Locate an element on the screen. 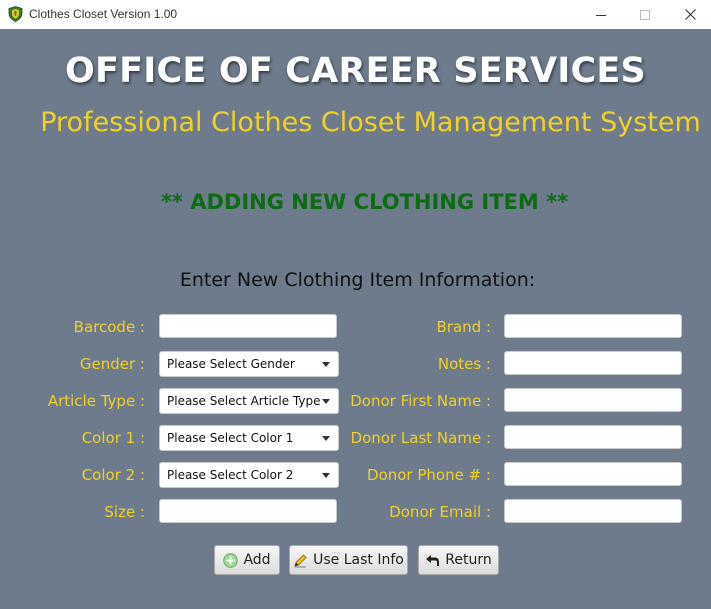 This screenshot has height=609, width=711. color2-label: Color 2 : is located at coordinates (113, 475).